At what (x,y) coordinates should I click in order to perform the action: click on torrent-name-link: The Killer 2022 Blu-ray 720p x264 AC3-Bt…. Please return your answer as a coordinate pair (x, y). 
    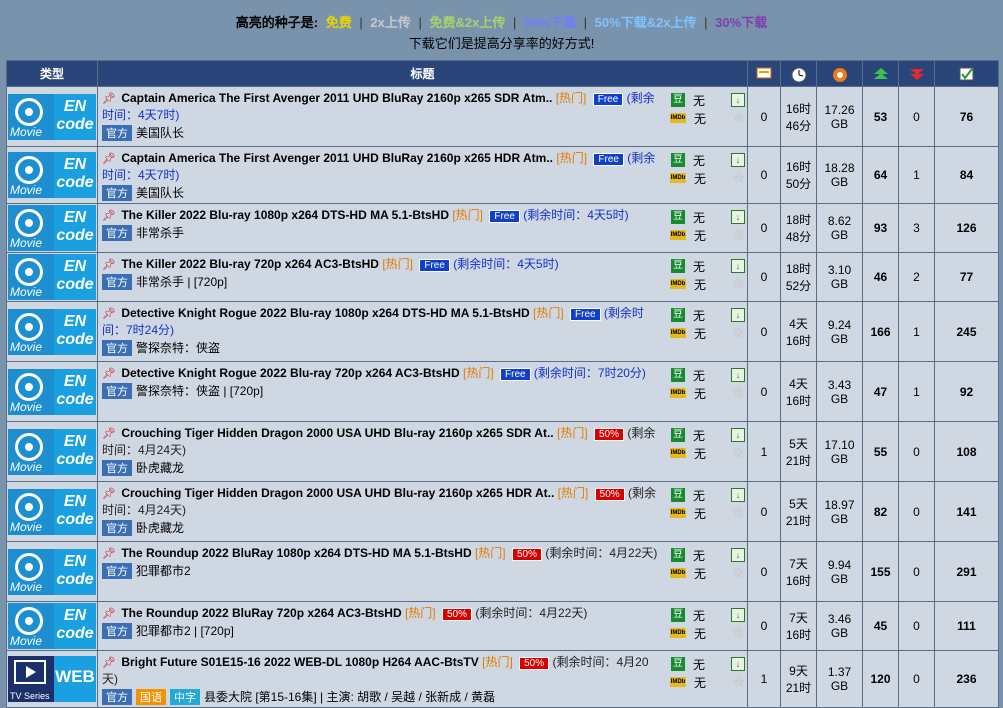
    Looking at the image, I should click on (250, 264).